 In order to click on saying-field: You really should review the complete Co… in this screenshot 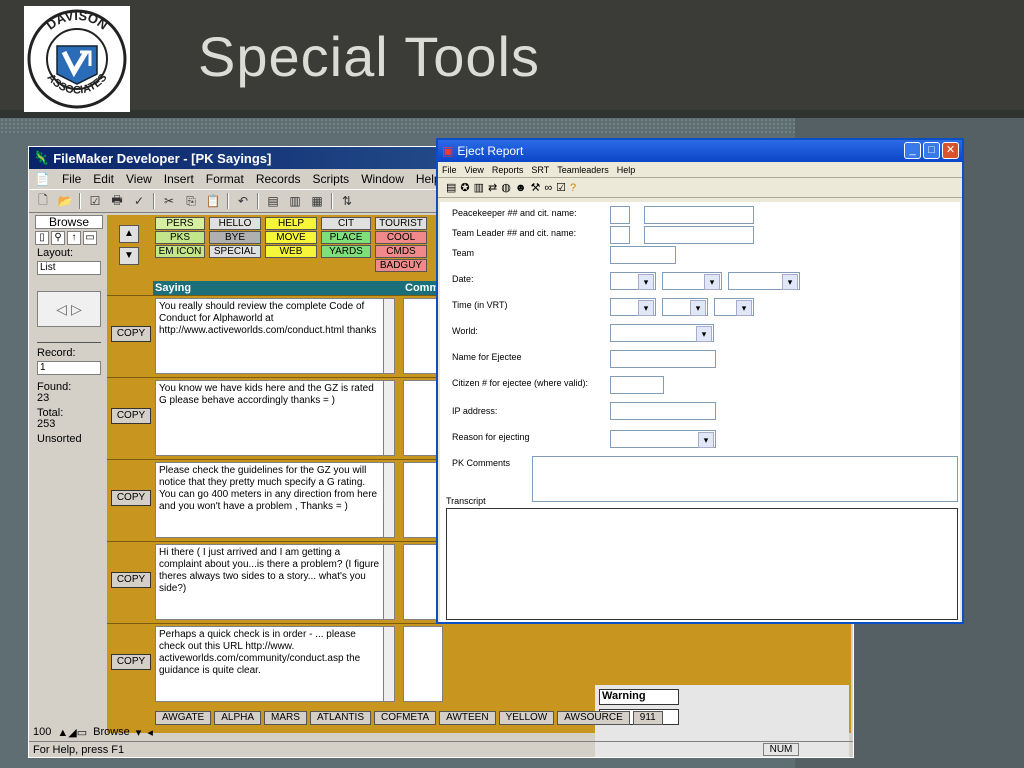, I will do `click(275, 336)`.